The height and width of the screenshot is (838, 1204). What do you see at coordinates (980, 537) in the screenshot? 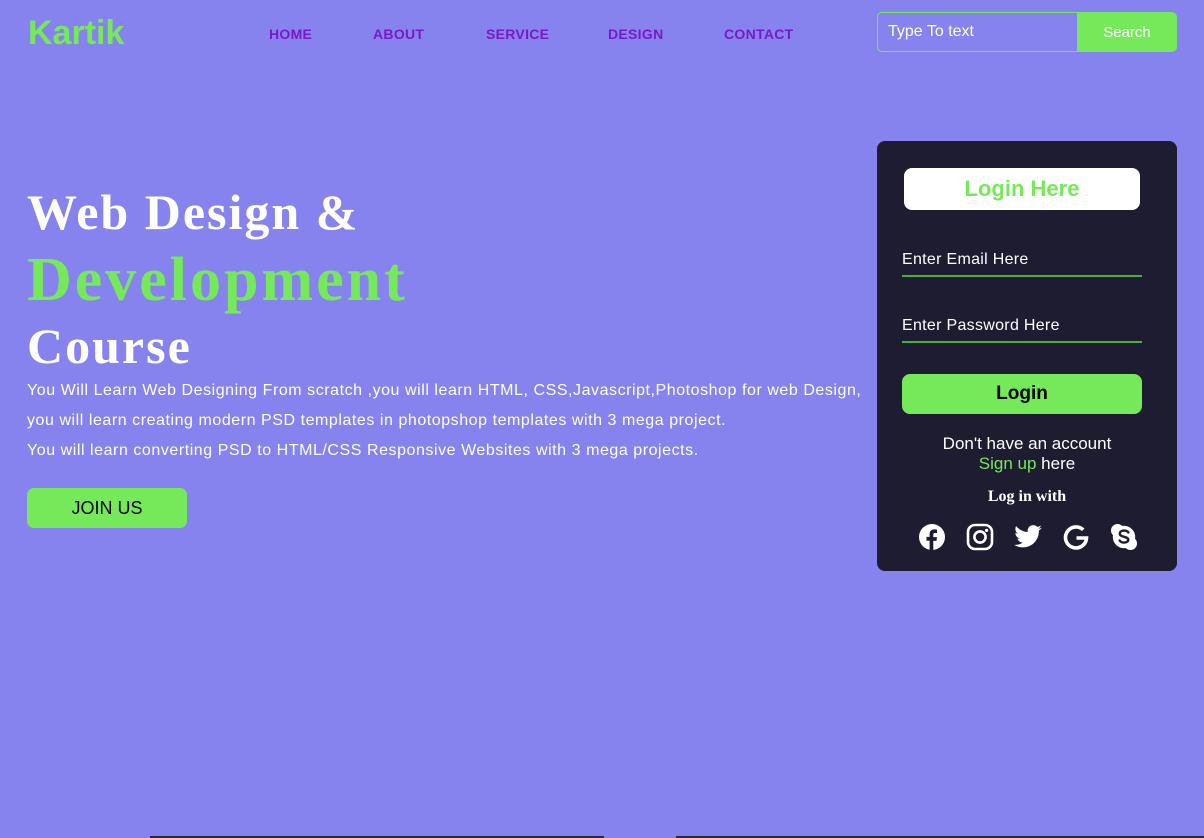
I see `instagram-icon` at bounding box center [980, 537].